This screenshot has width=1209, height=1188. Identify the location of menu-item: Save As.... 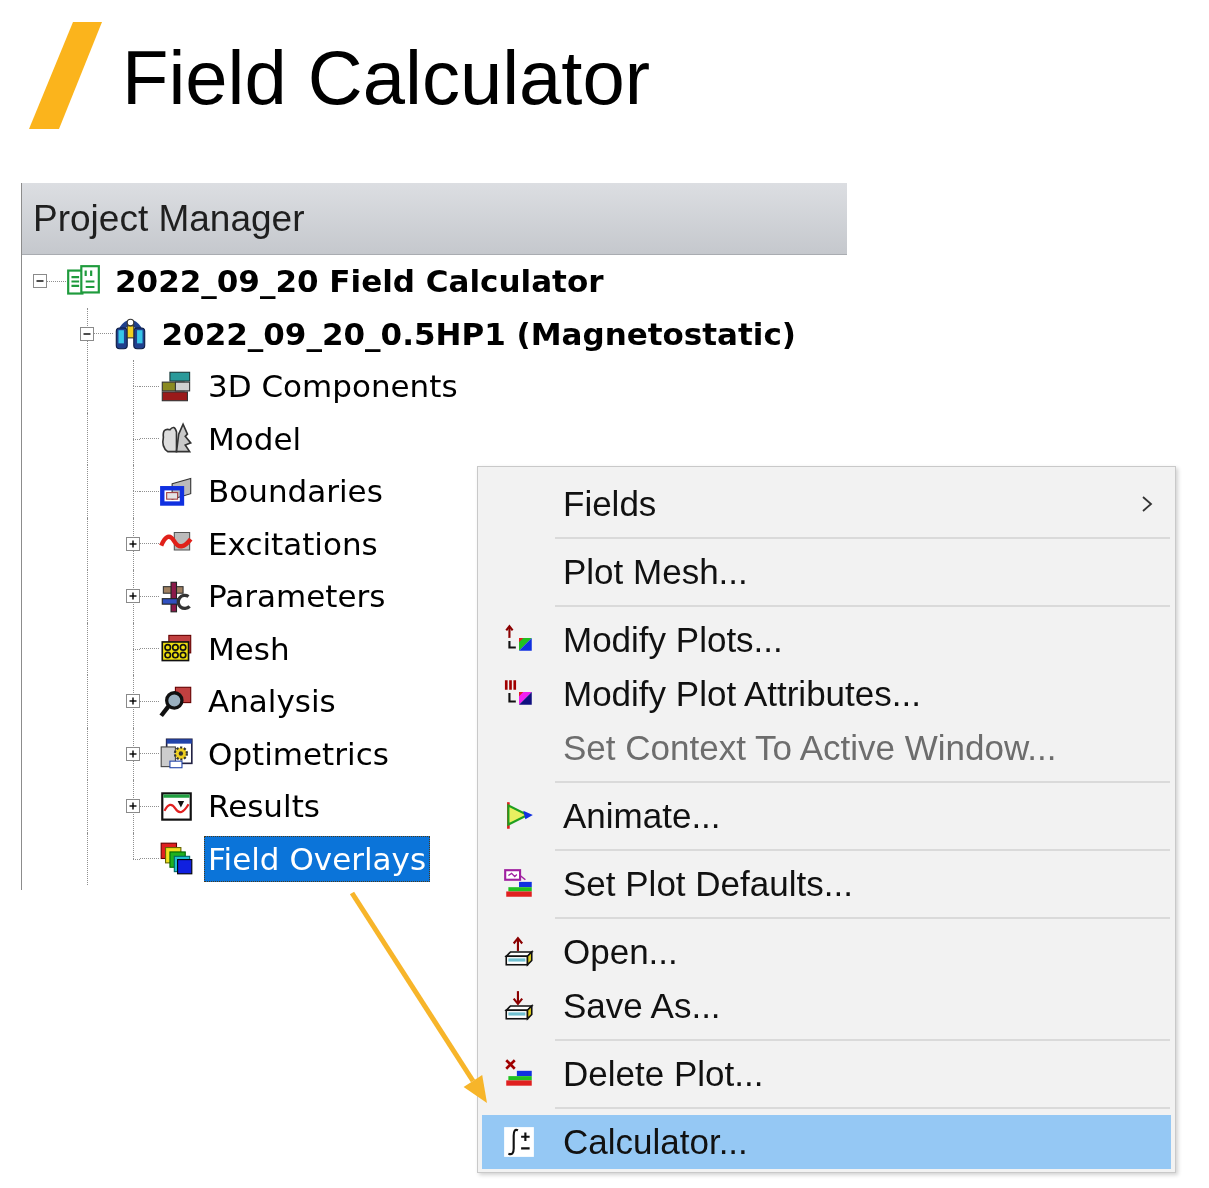
(826, 1006).